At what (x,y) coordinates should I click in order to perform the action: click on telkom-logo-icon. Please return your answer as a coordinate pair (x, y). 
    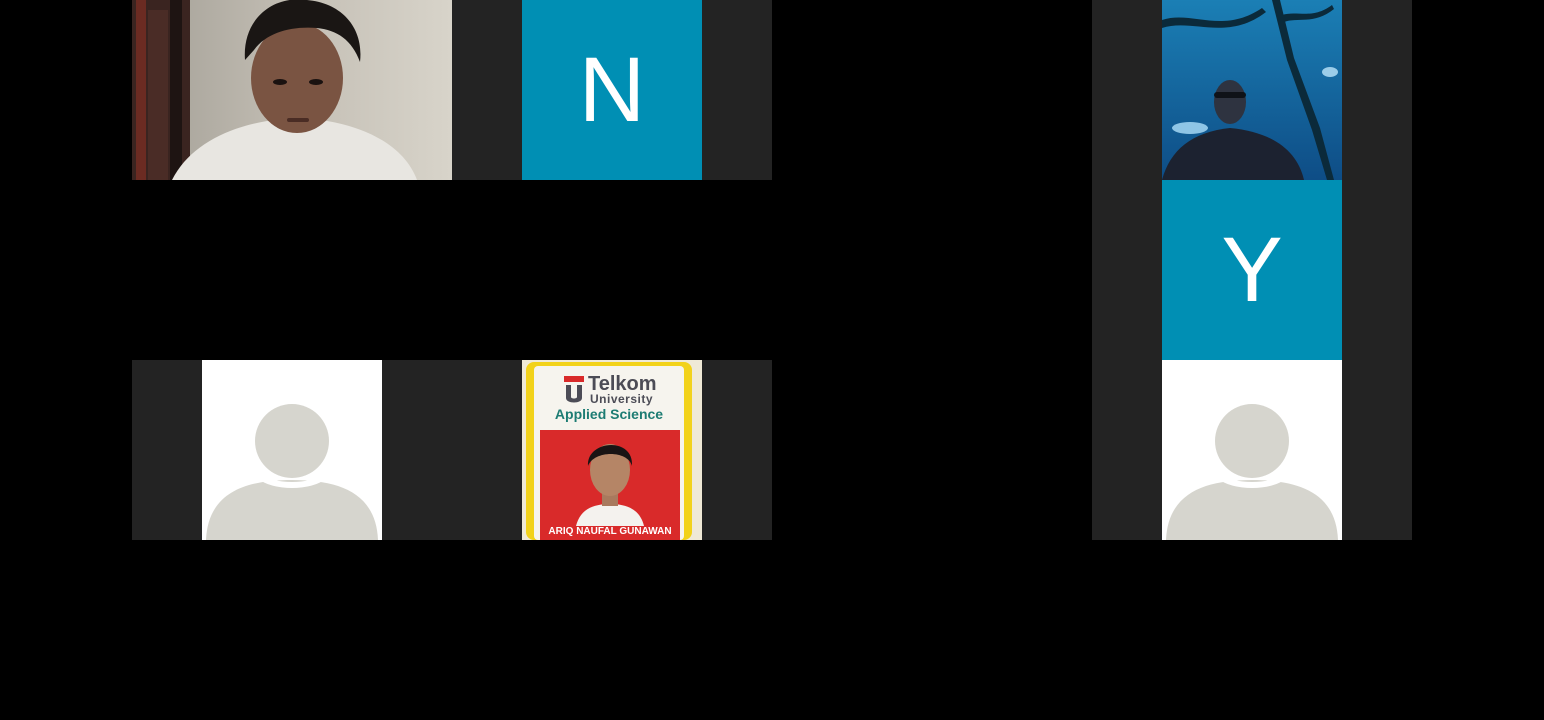
    Looking at the image, I should click on (574, 389).